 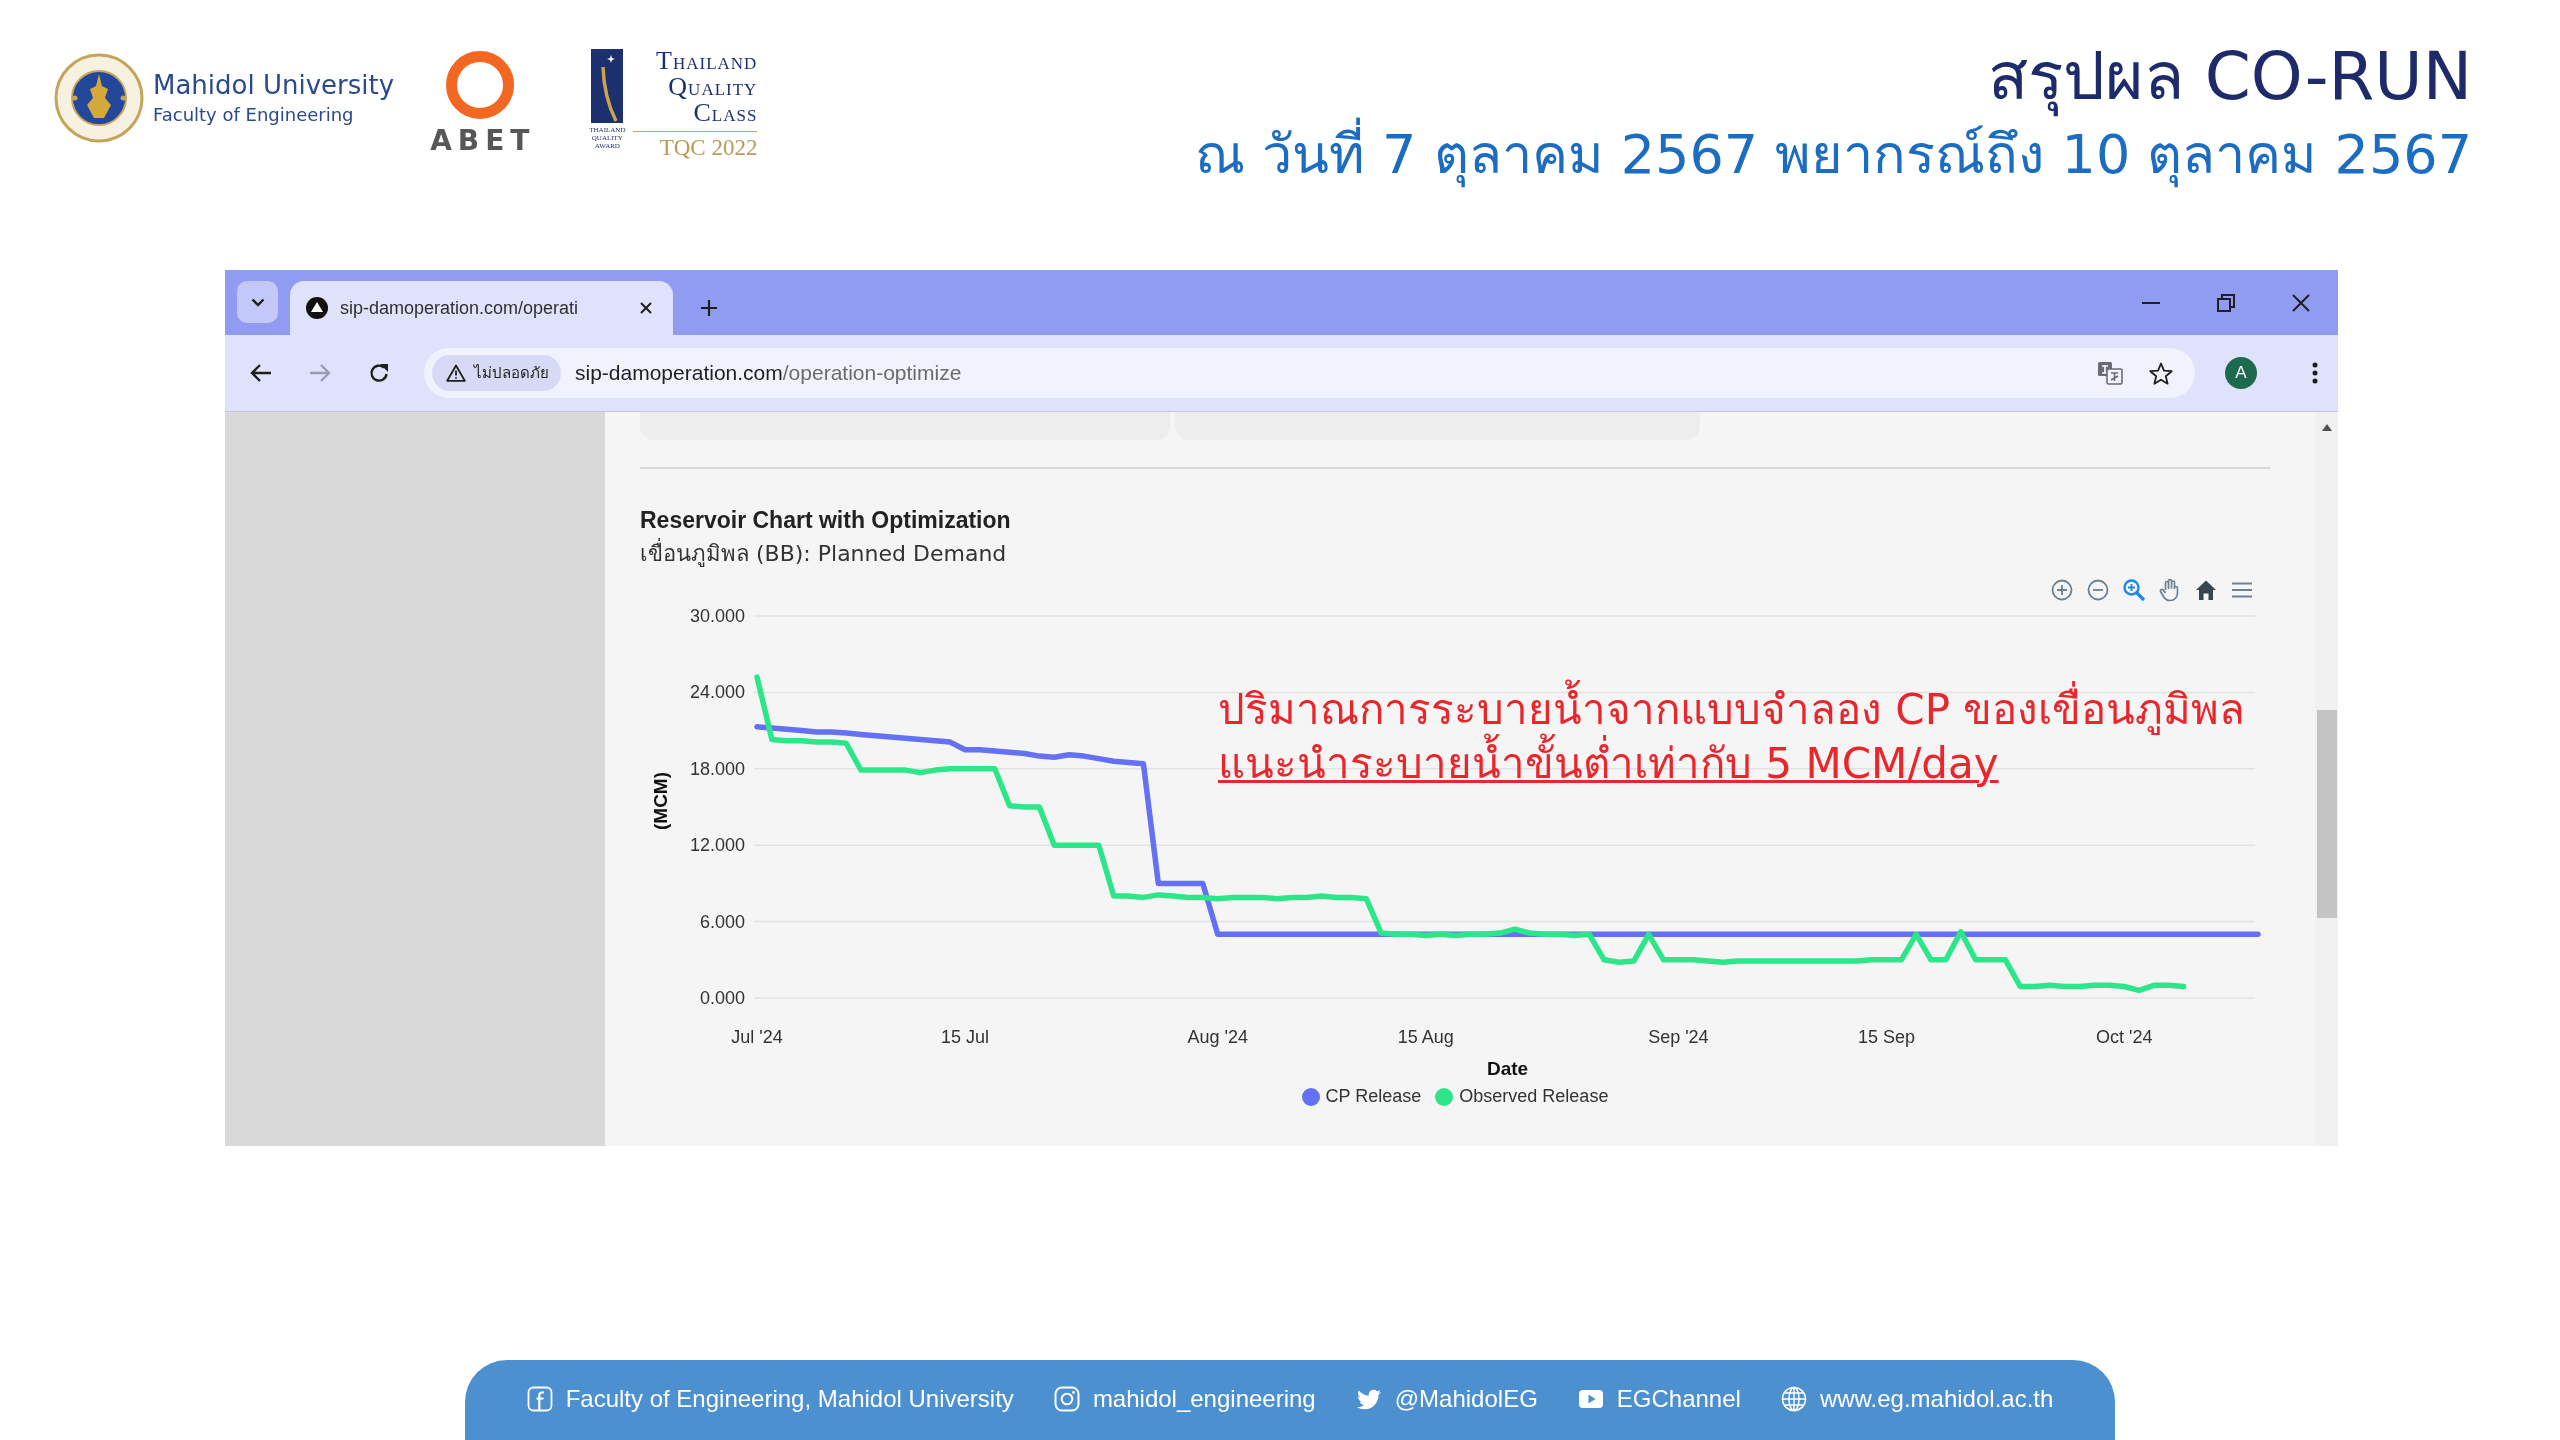 What do you see at coordinates (707, 62) in the screenshot?
I see `award-title-line: THAILAND` at bounding box center [707, 62].